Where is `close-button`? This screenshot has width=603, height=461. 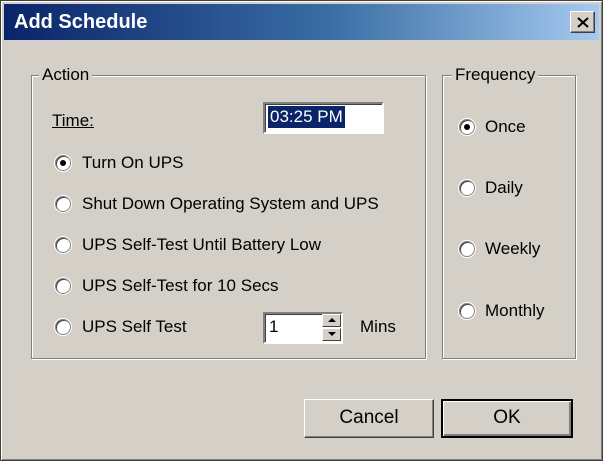
close-button is located at coordinates (582, 22).